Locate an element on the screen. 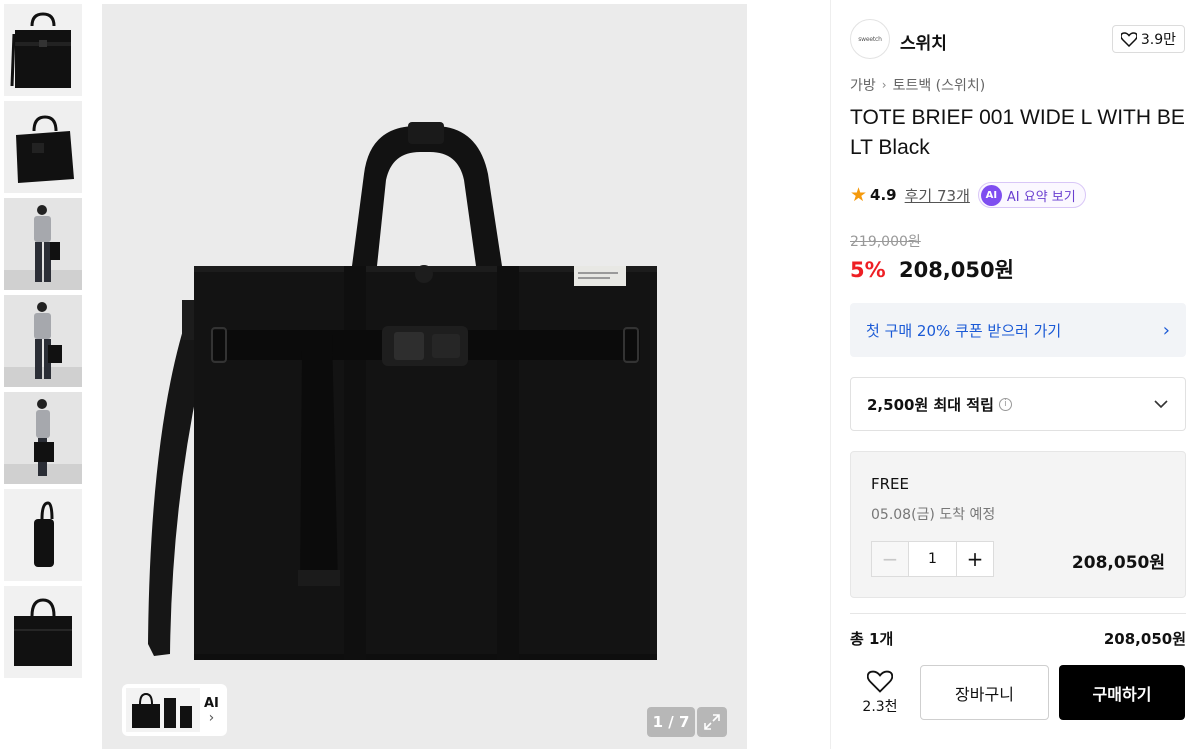  ai-view-label: AI is located at coordinates (211, 703).